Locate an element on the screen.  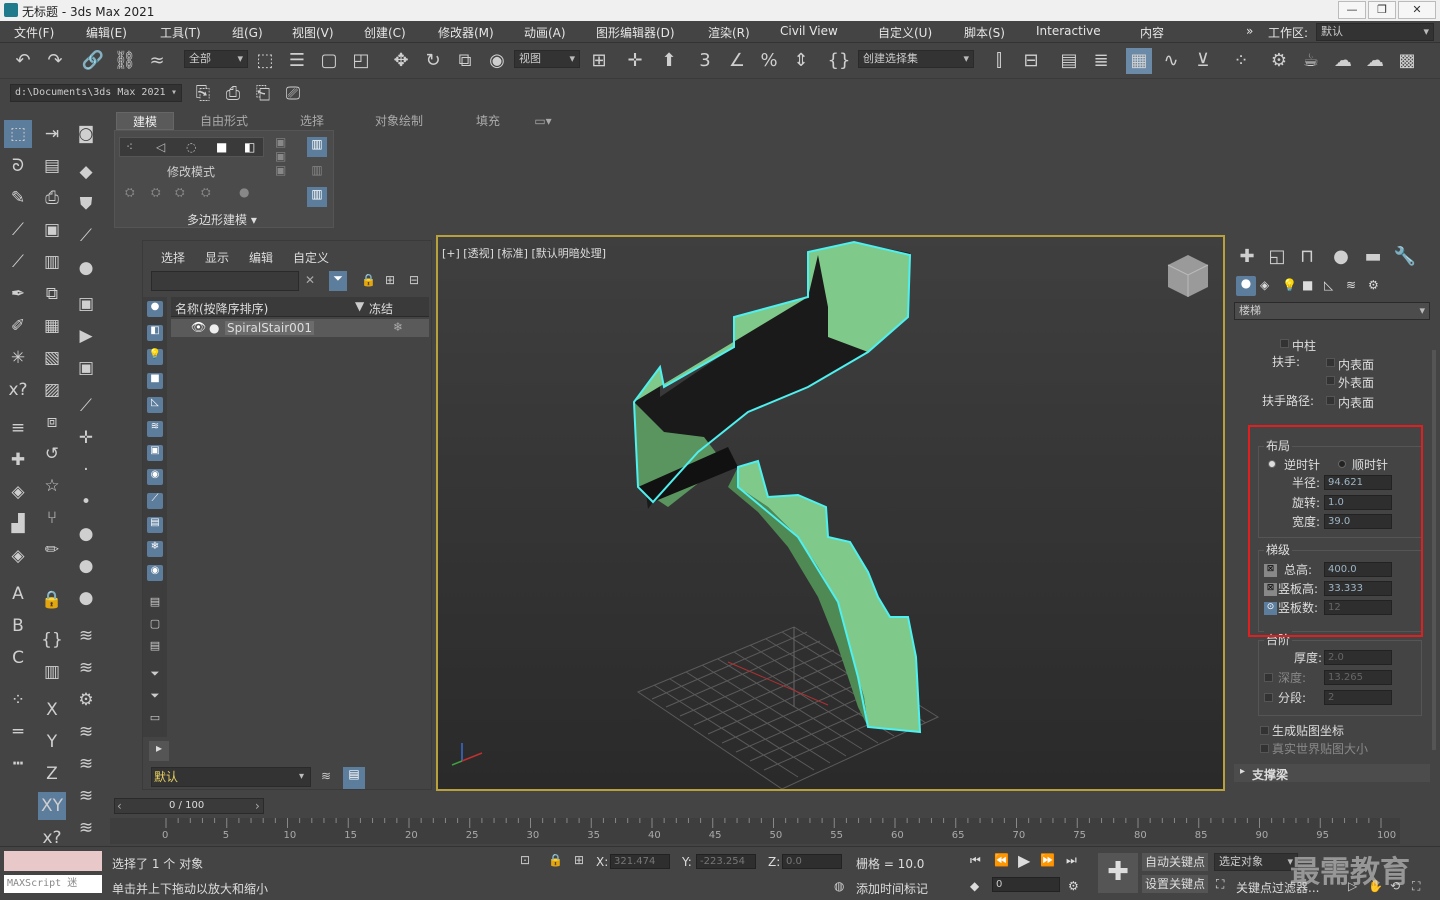
ruler-icon: ═ is located at coordinates (18, 732).